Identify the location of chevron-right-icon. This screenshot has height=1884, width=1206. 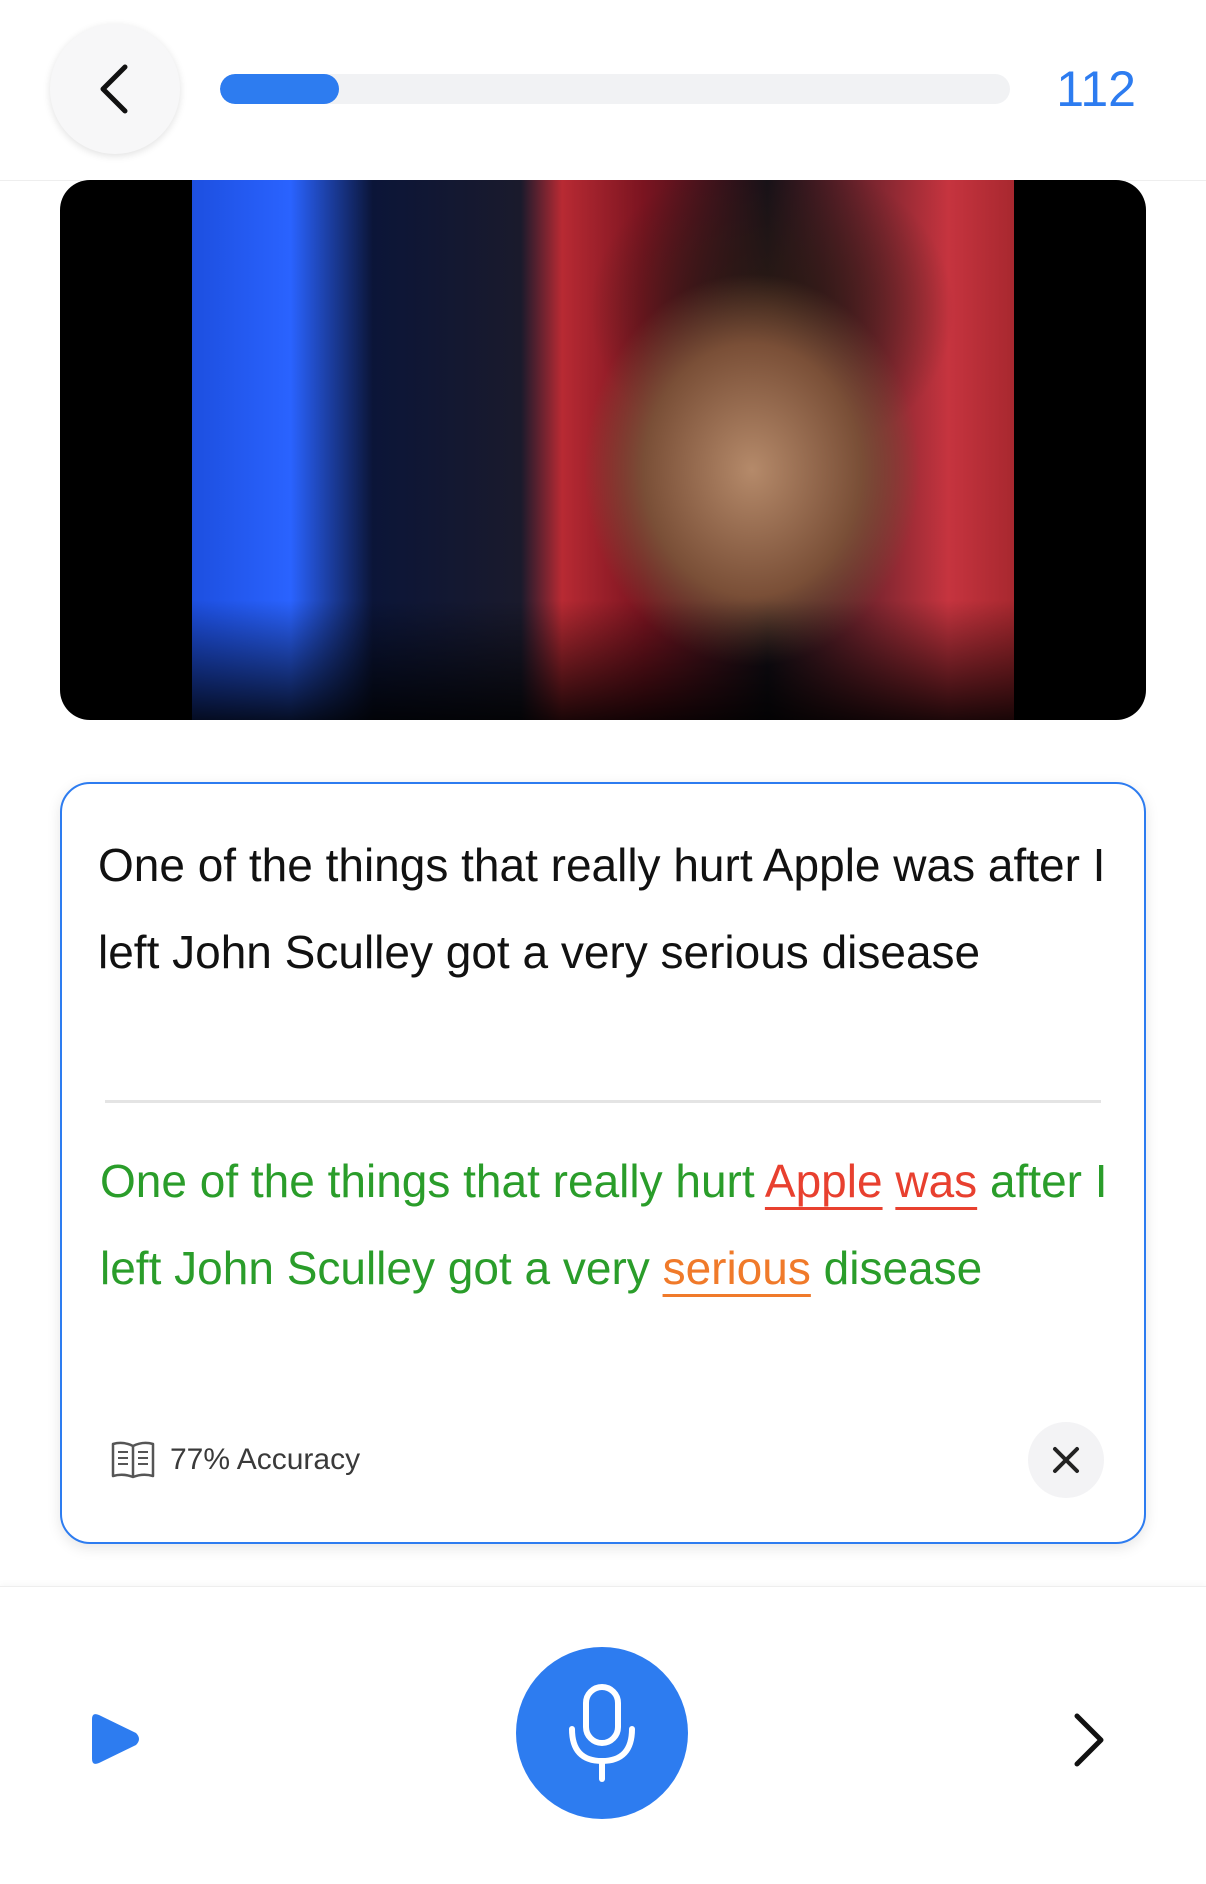
(1089, 1740).